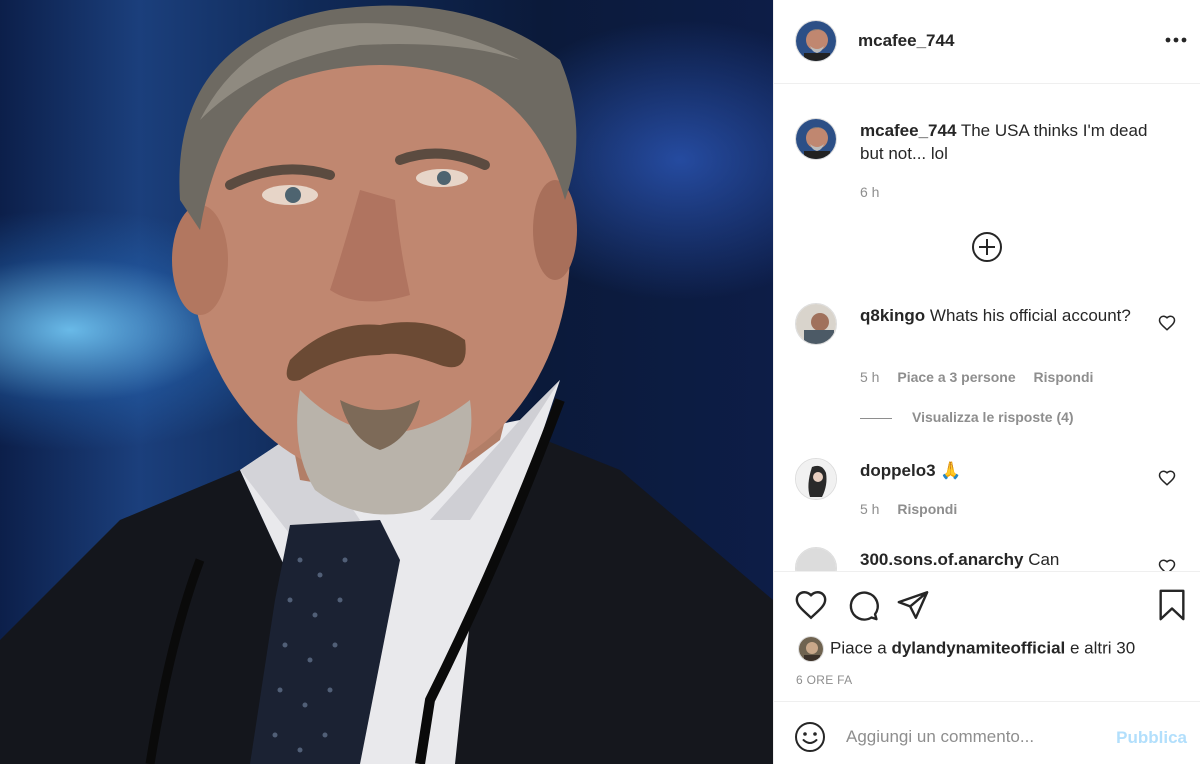 This screenshot has height=764, width=1200. I want to click on replies-divider, so click(876, 418).